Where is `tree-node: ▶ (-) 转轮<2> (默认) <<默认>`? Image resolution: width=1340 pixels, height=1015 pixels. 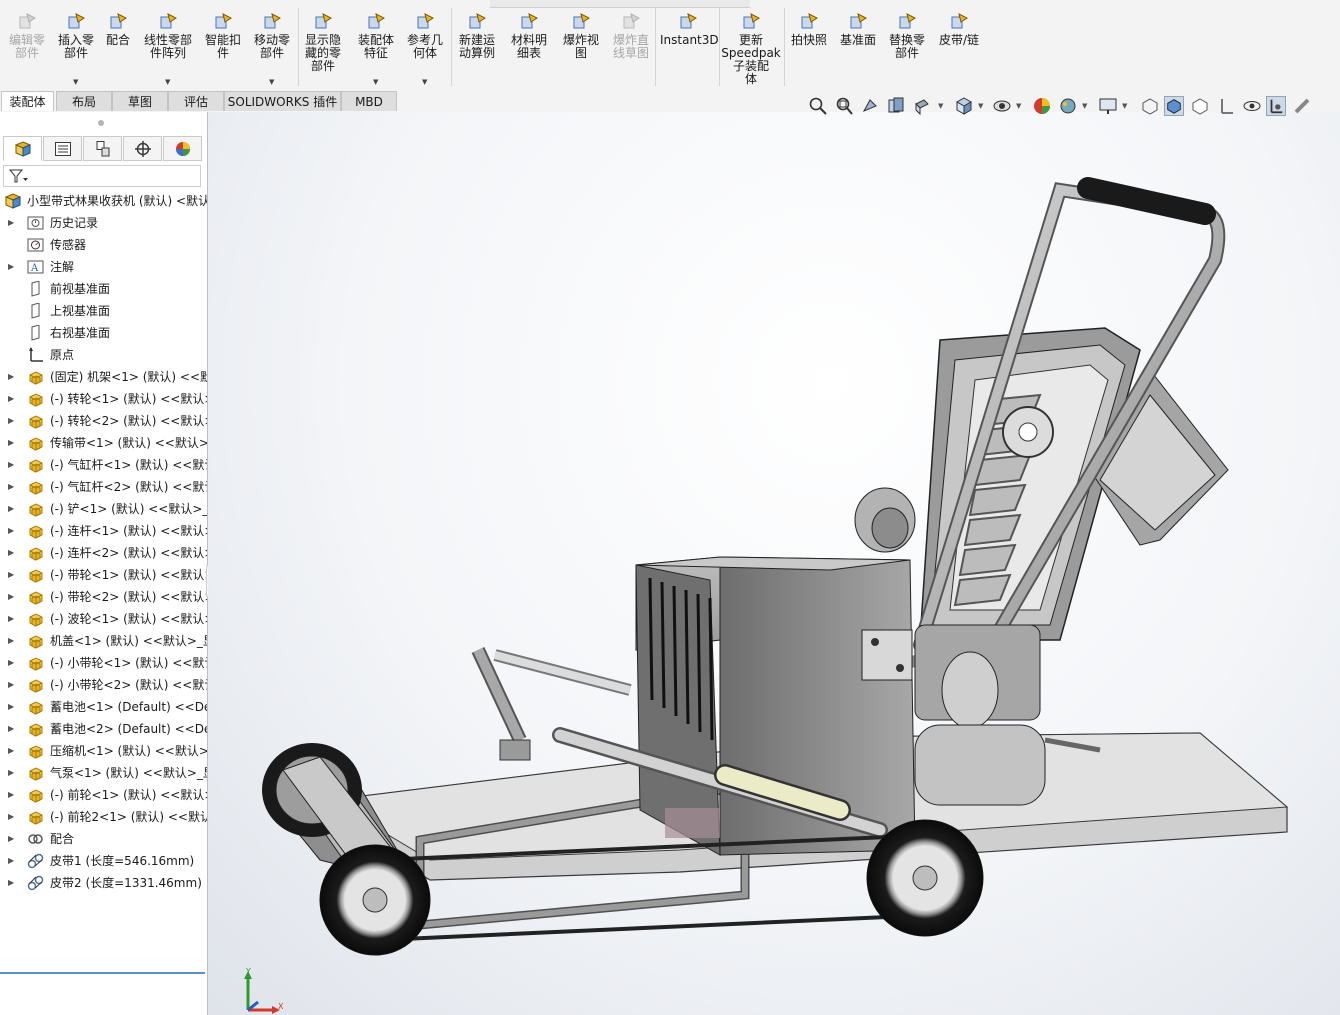 tree-node: ▶ (-) 转轮<2> (默认) <<默认> is located at coordinates (103, 421).